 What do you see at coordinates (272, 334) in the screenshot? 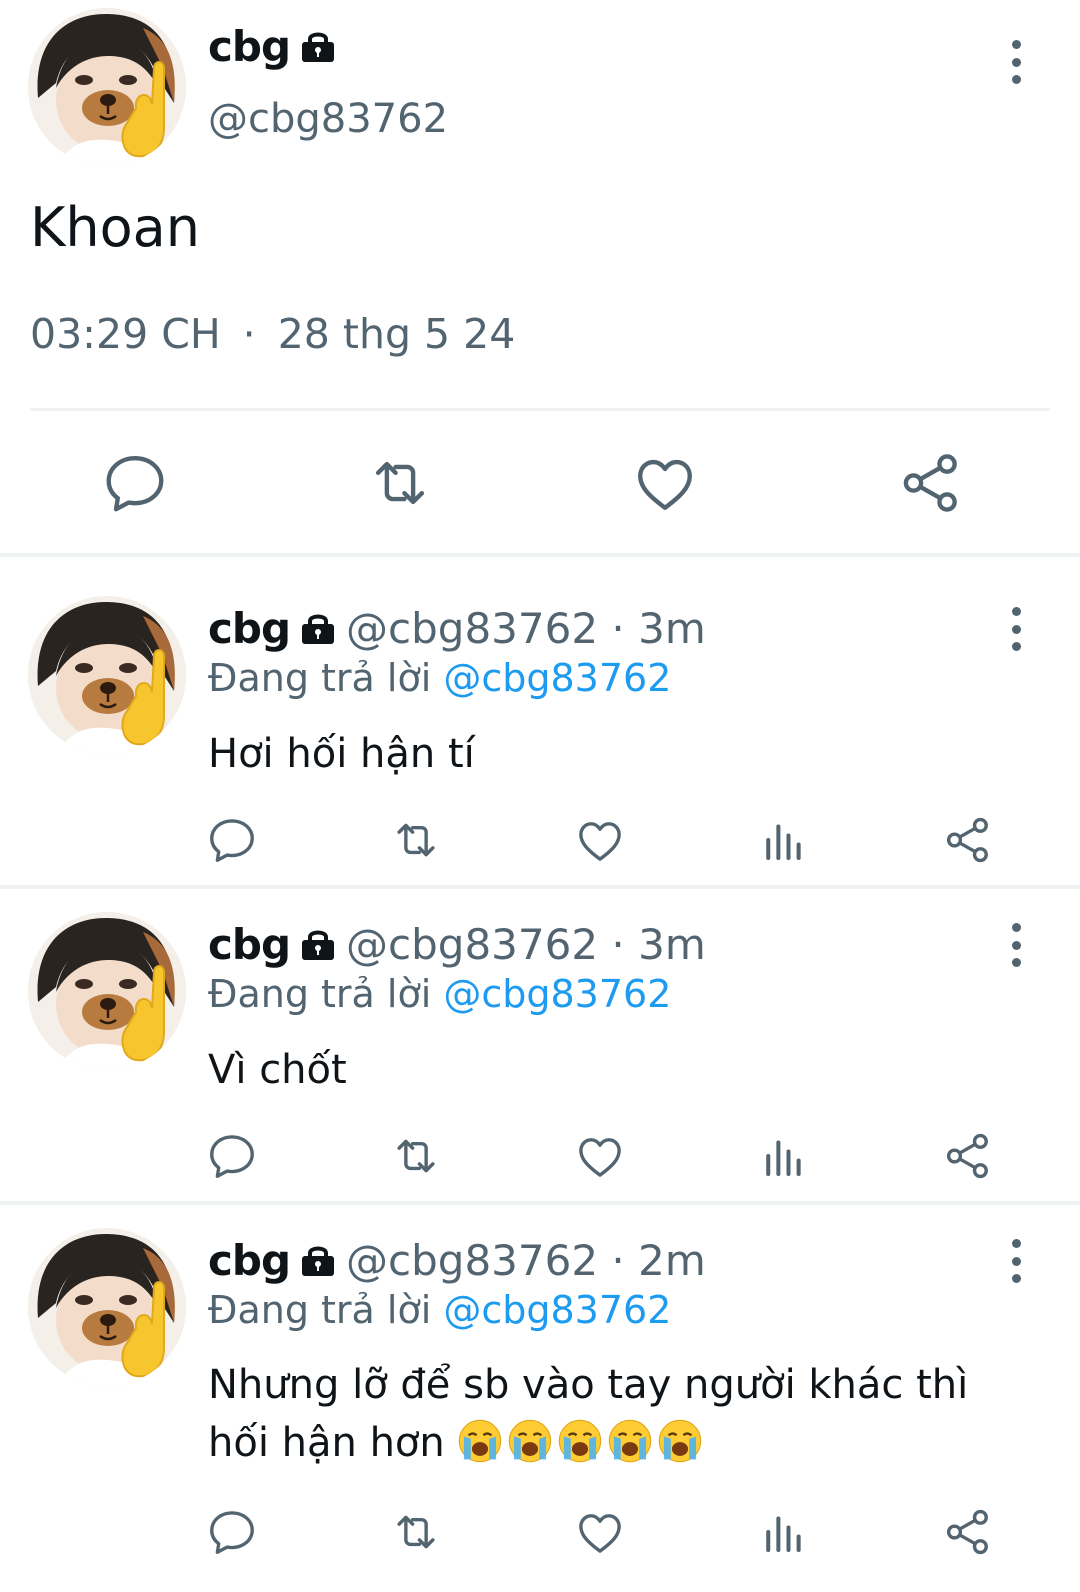
I see `tweet-timestamp: 03:29 CH · 28 thg 5 24` at bounding box center [272, 334].